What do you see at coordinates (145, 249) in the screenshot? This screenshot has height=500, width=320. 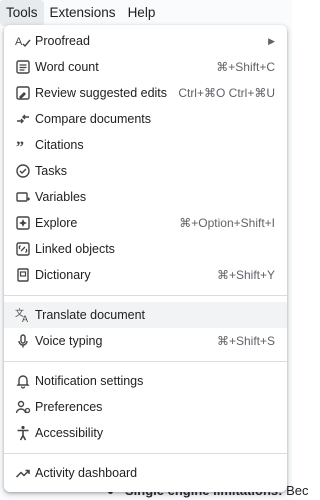 I see `menu-item-linked-objects: Linked objects` at bounding box center [145, 249].